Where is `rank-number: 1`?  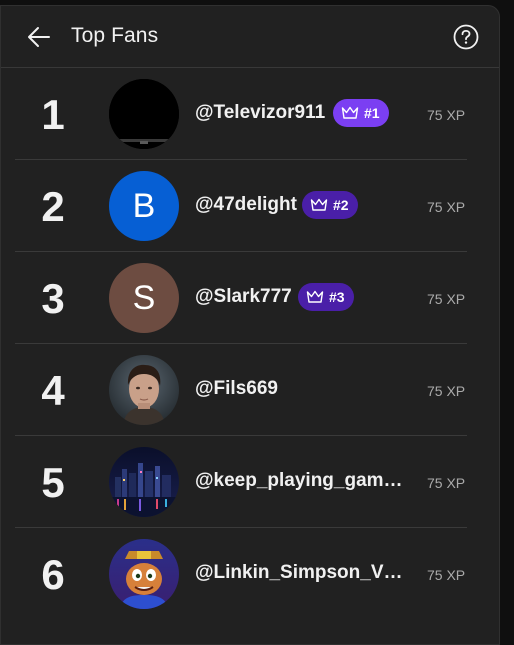
rank-number: 1 is located at coordinates (53, 114).